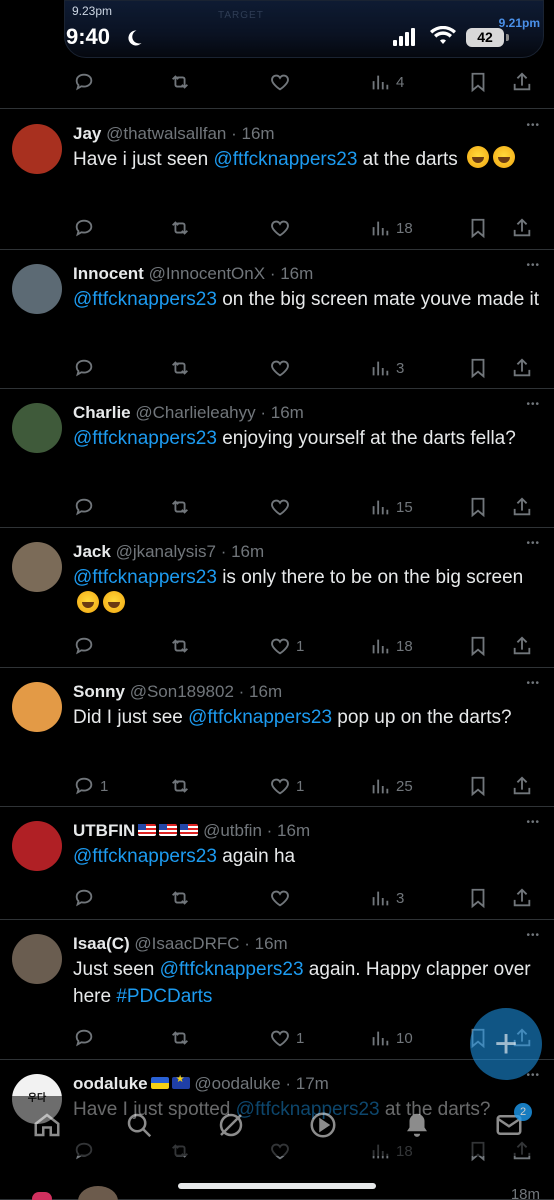  Describe the element at coordinates (386, 82) in the screenshot. I see `views-button: 4` at that location.